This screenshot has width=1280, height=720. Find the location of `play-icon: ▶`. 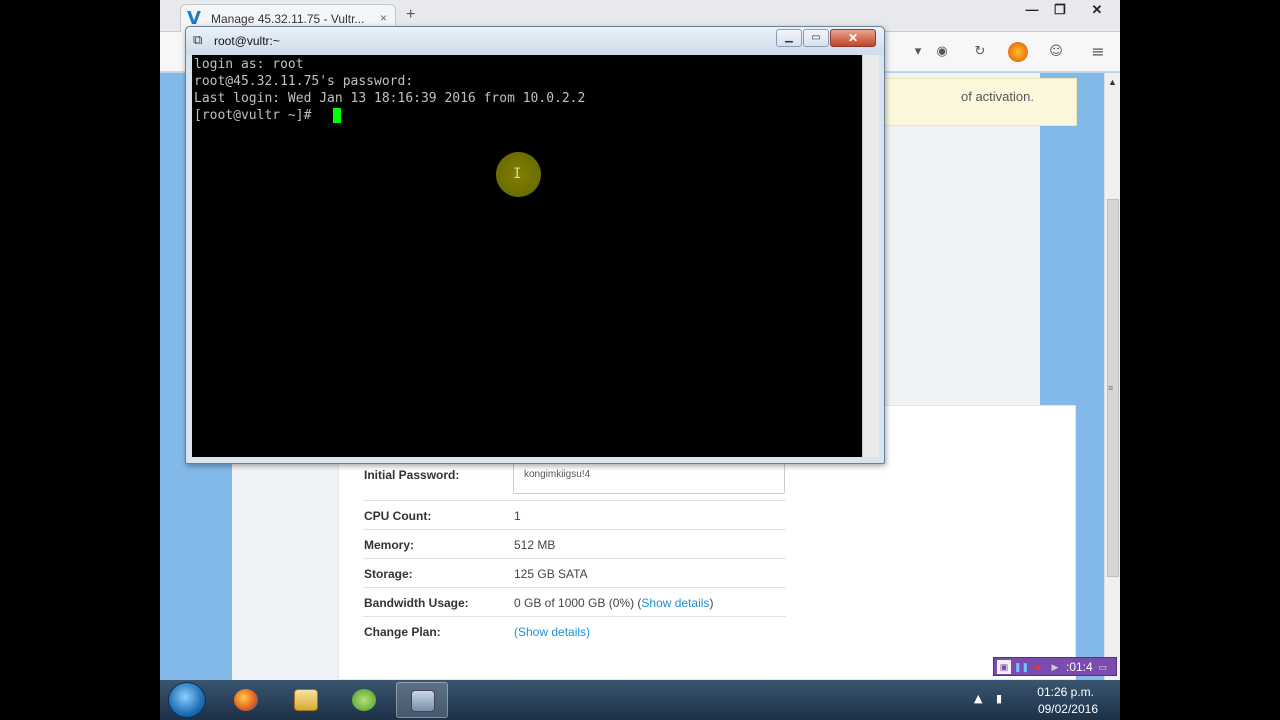

play-icon: ▶ is located at coordinates (1055, 667).